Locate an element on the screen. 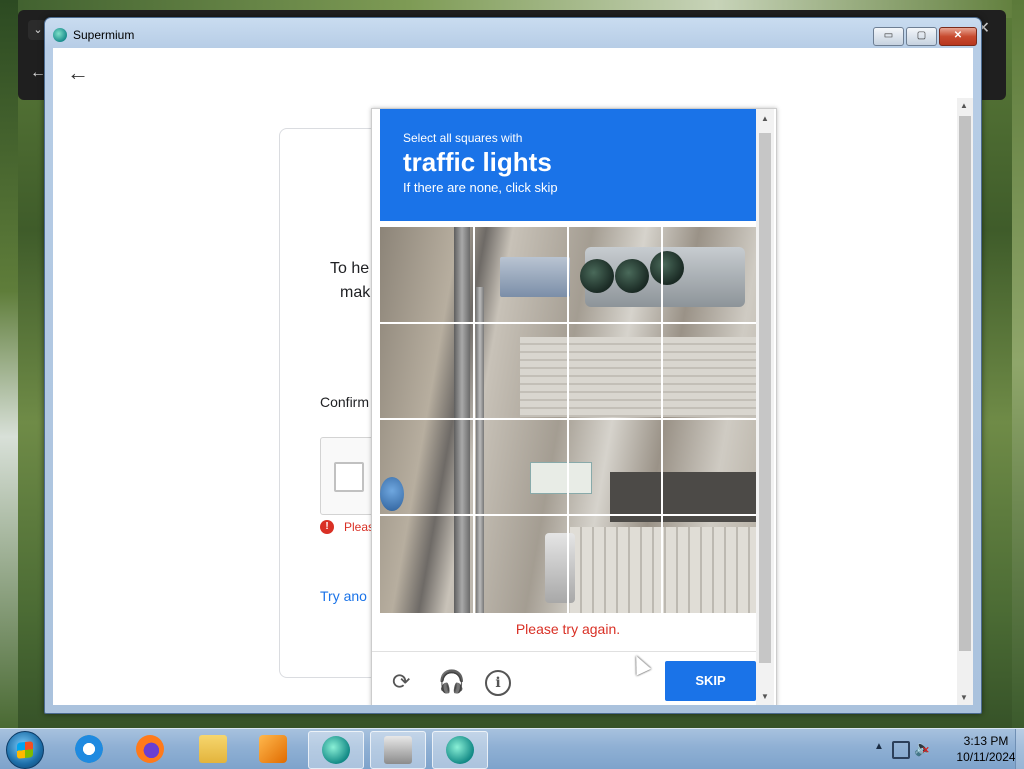 The height and width of the screenshot is (769, 1024). captcha-error-message: Please try again. is located at coordinates (568, 629).